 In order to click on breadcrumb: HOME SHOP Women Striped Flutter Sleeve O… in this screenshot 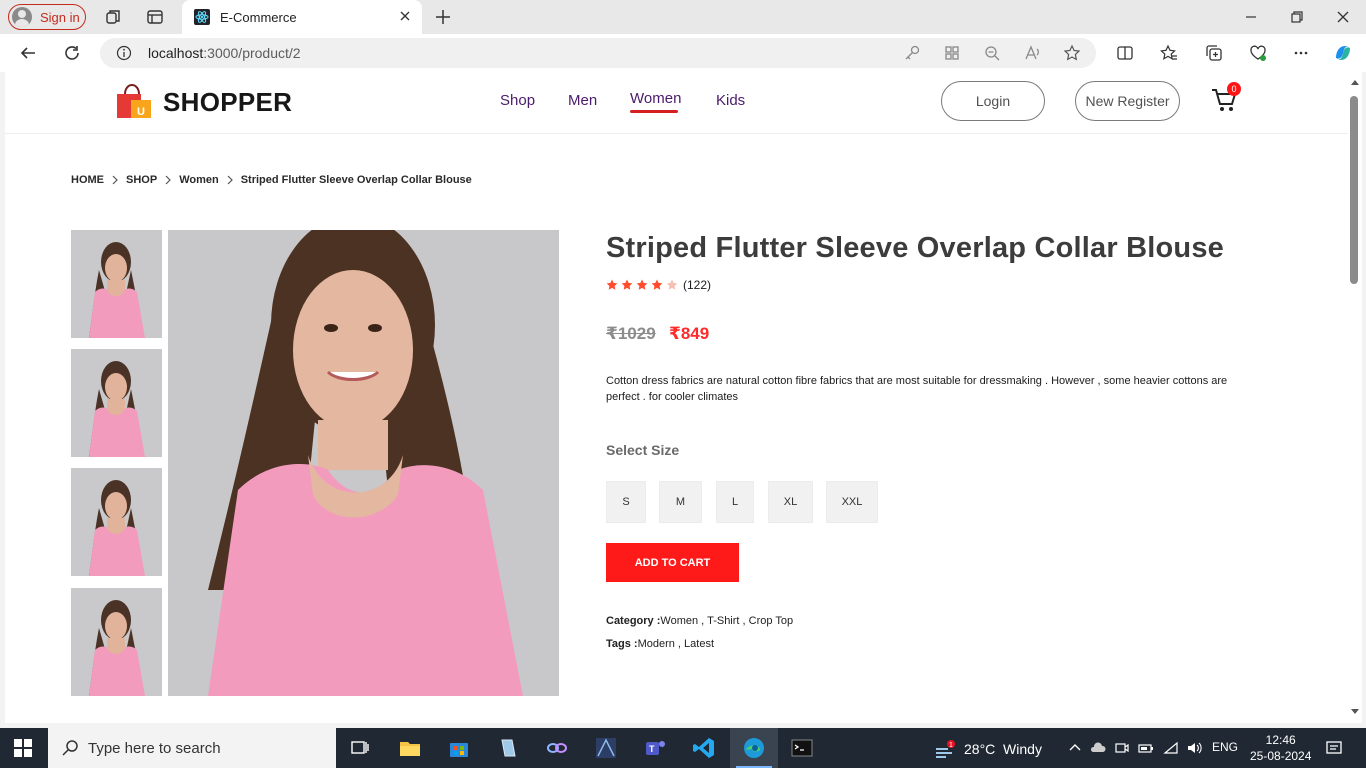, I will do `click(271, 180)`.